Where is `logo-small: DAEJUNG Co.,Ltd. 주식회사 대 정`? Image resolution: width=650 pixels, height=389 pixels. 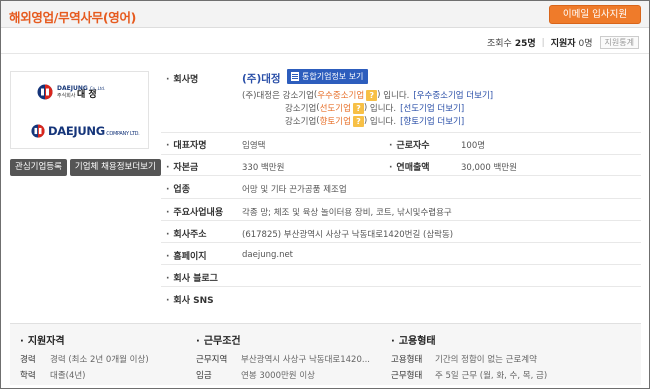 logo-small: DAEJUNG Co.,Ltd. 주식회사 대 정 is located at coordinates (71, 92).